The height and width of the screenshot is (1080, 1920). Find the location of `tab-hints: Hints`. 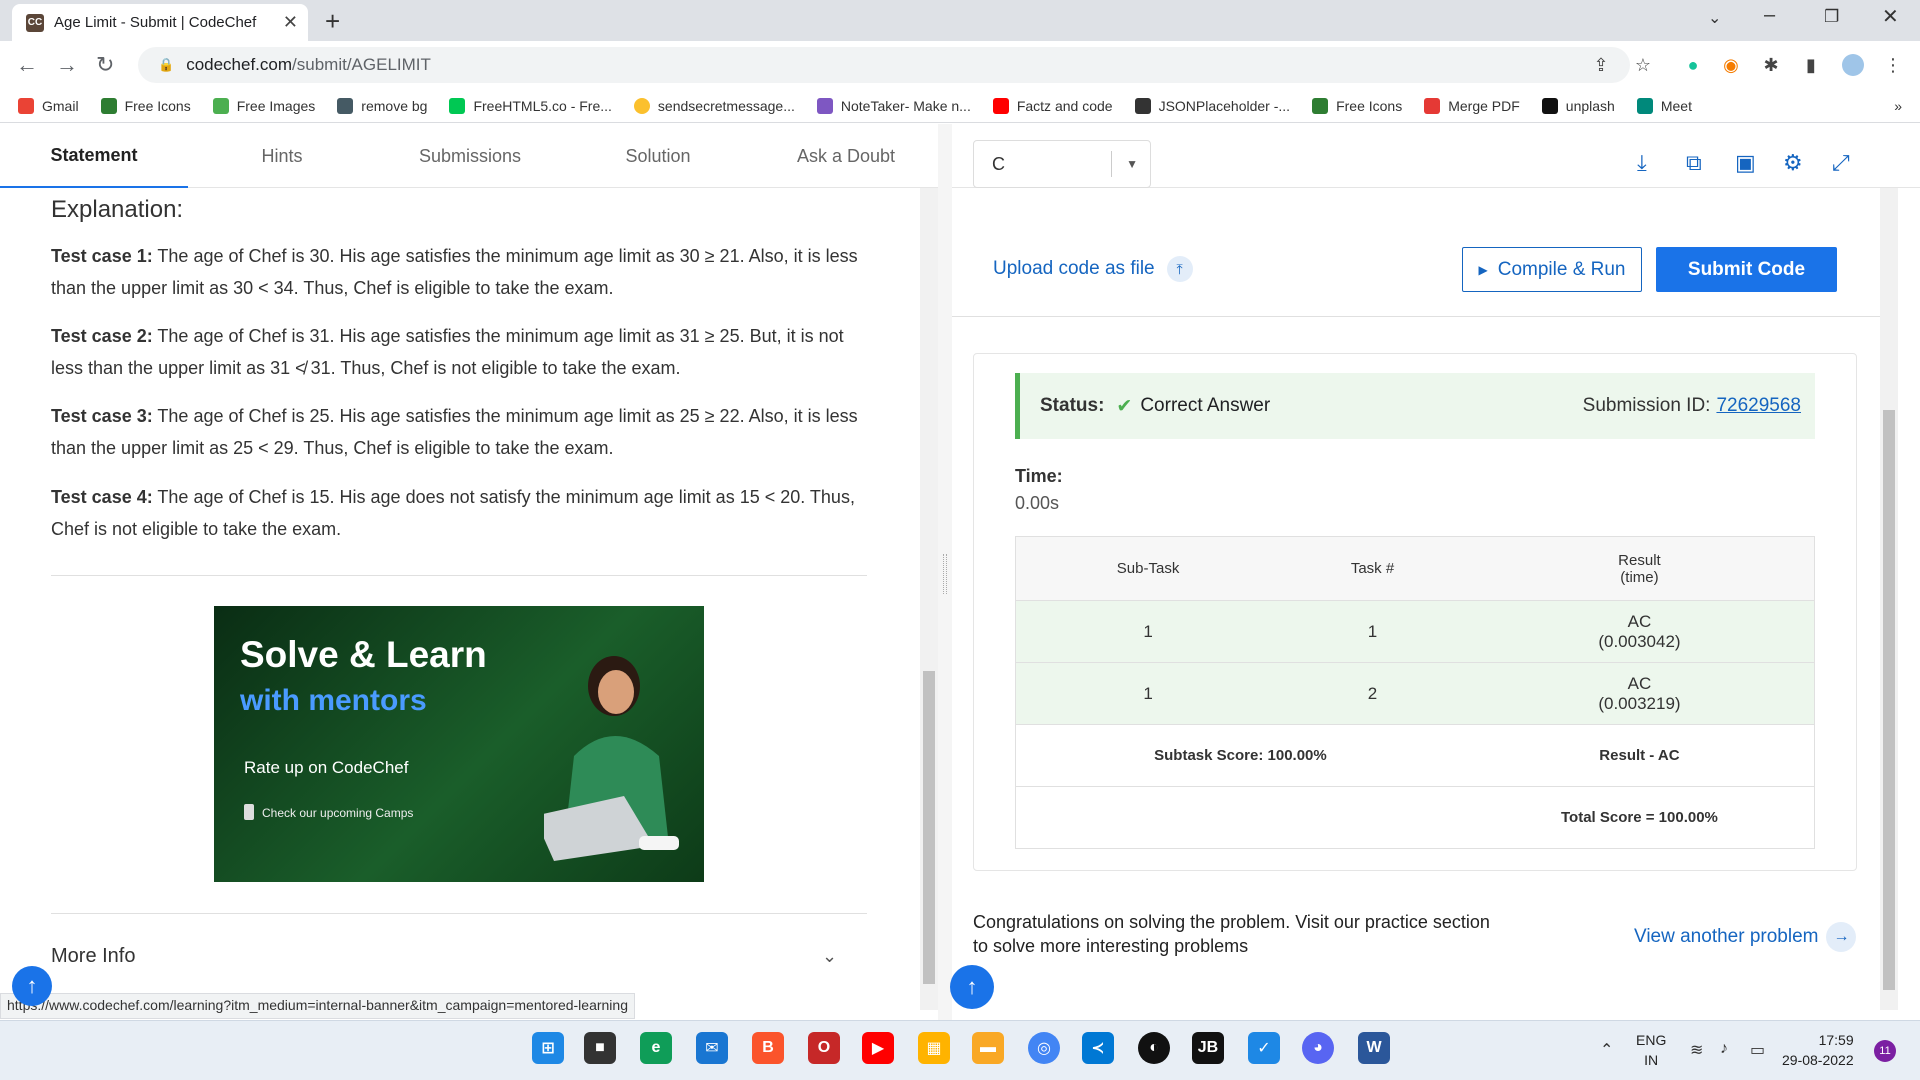

tab-hints: Hints is located at coordinates (282, 156).